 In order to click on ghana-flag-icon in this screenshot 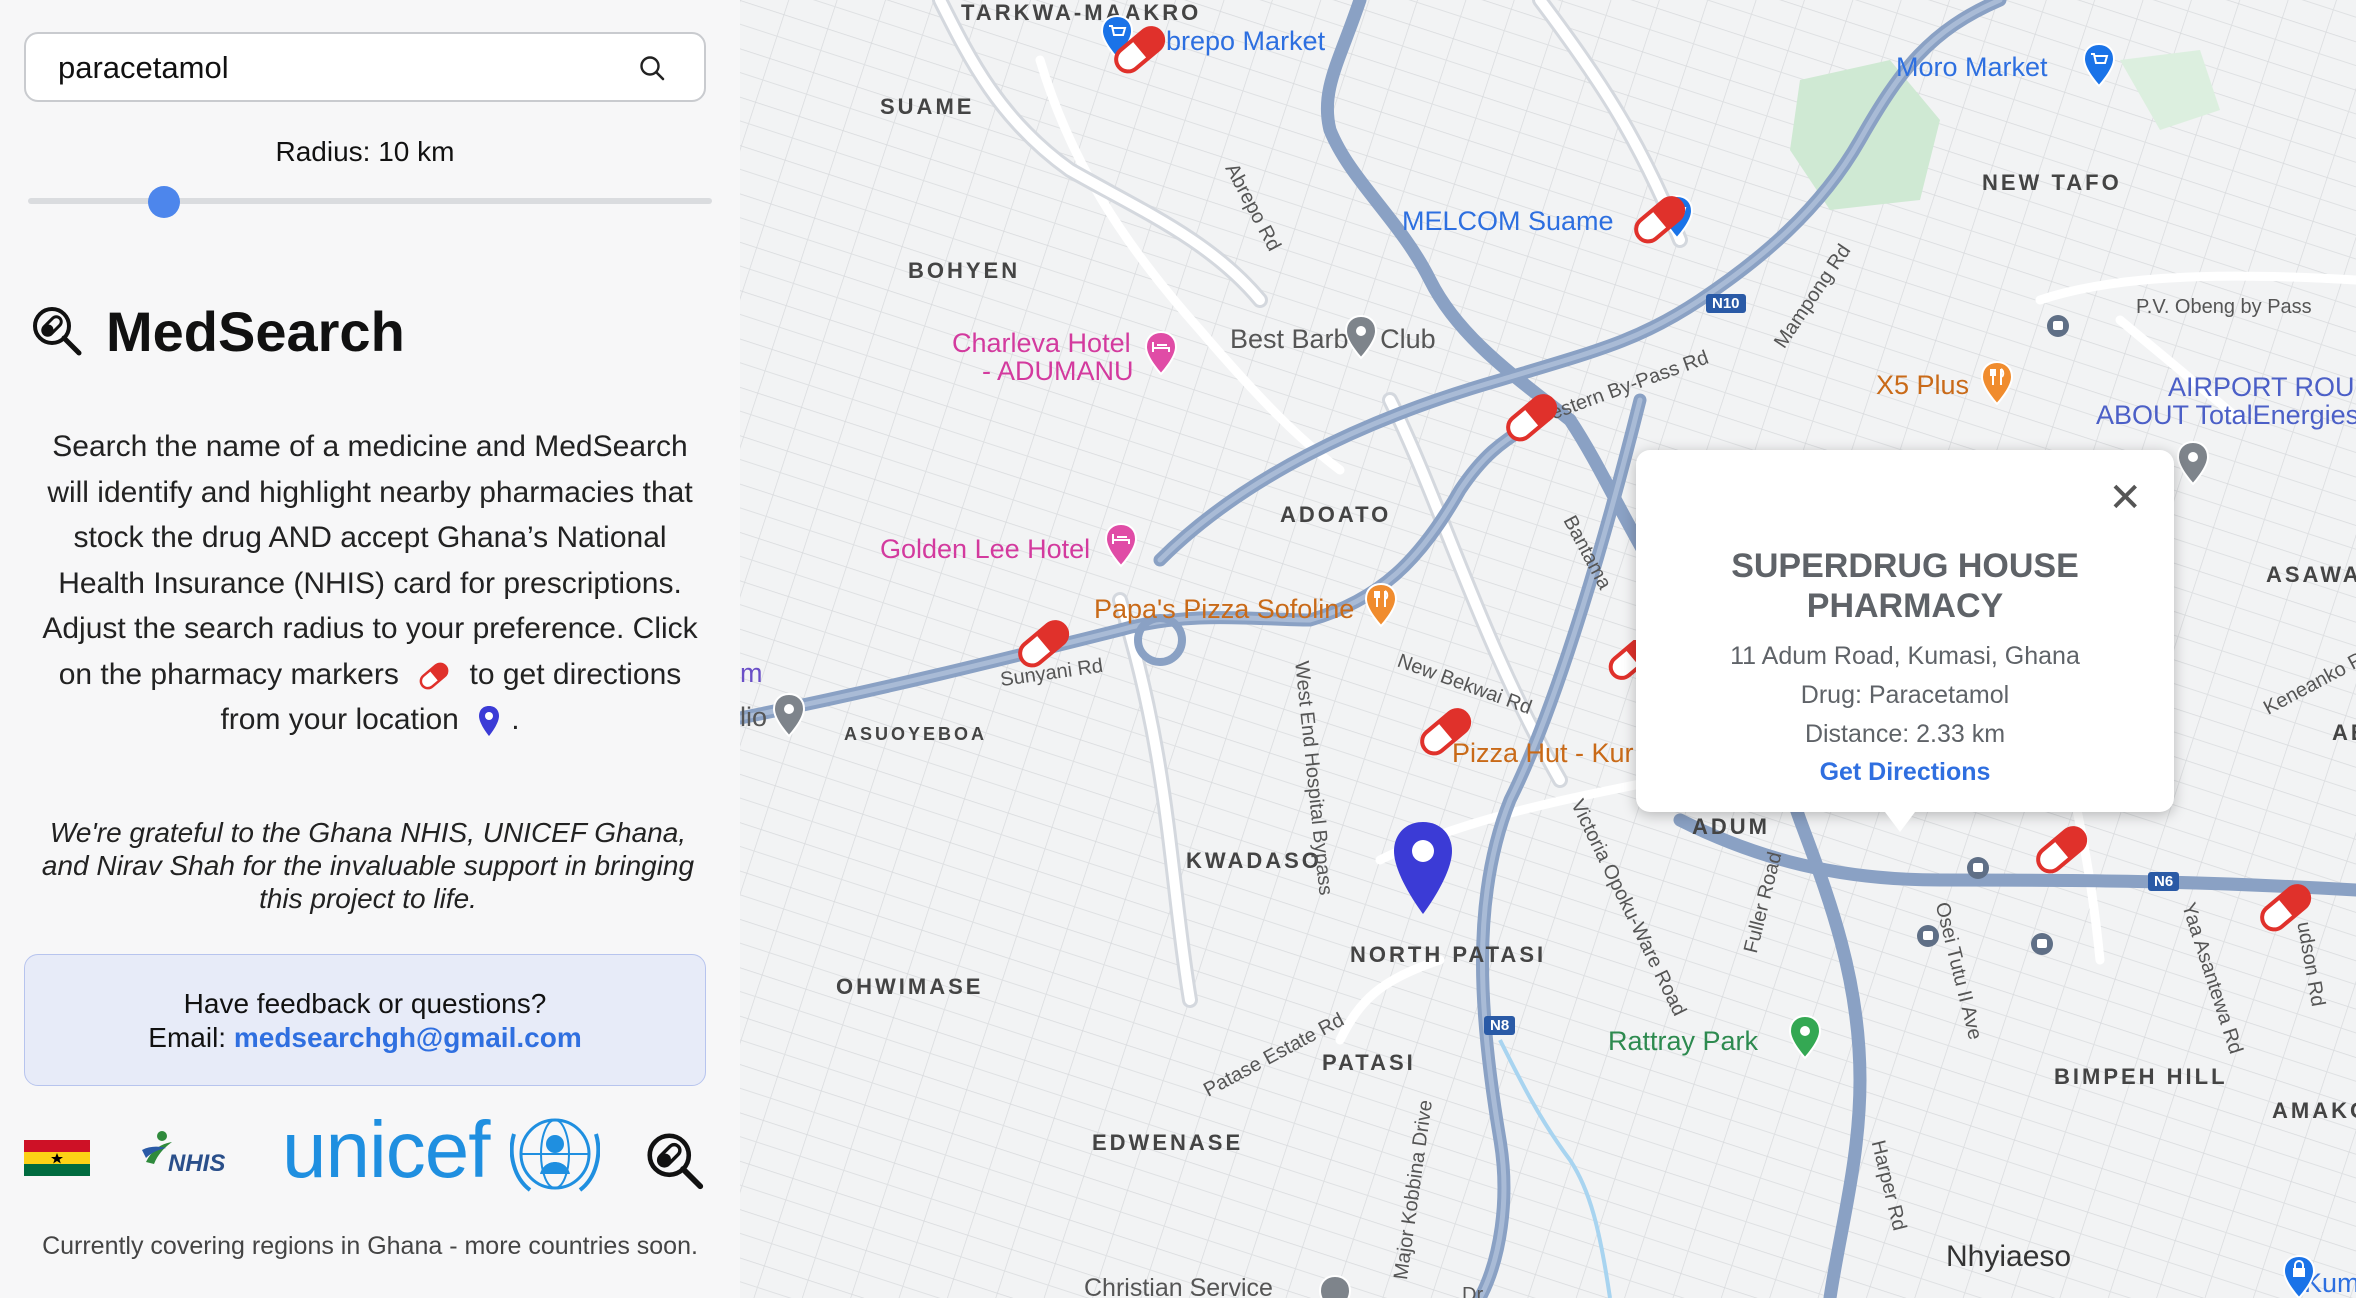, I will do `click(57, 1158)`.